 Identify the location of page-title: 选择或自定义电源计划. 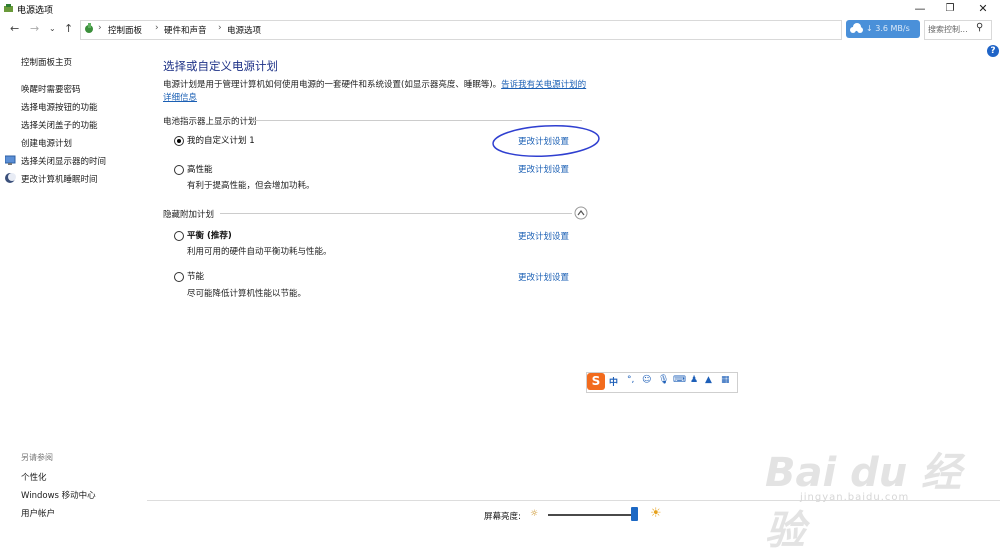
(220, 66).